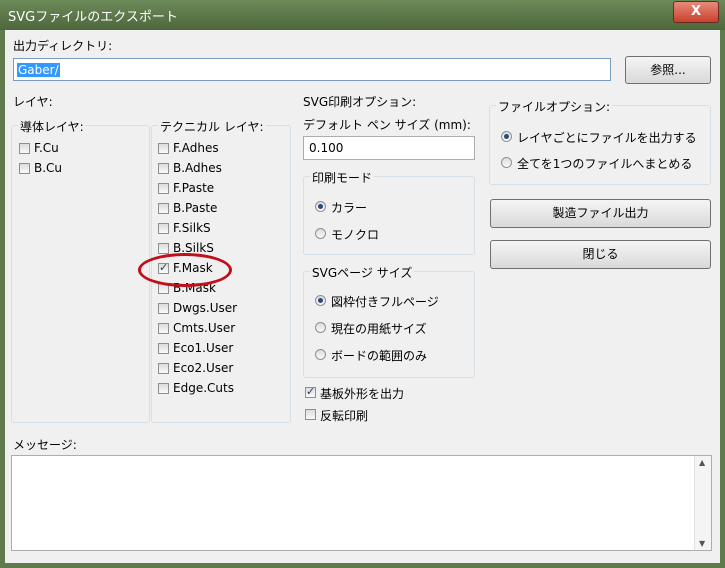  What do you see at coordinates (52, 126) in the screenshot?
I see `copper-layers-label: 導体レイヤ:` at bounding box center [52, 126].